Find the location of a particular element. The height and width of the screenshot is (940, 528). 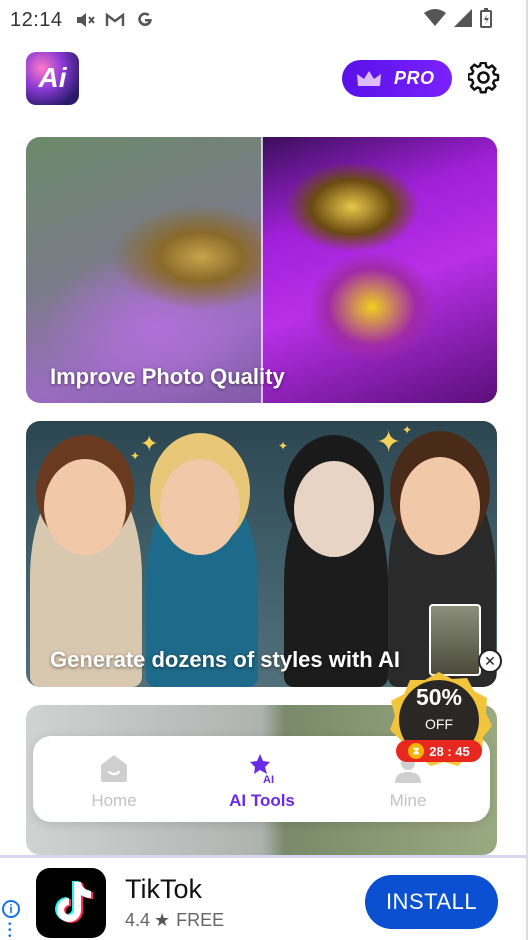

wifi-icon is located at coordinates (435, 20).